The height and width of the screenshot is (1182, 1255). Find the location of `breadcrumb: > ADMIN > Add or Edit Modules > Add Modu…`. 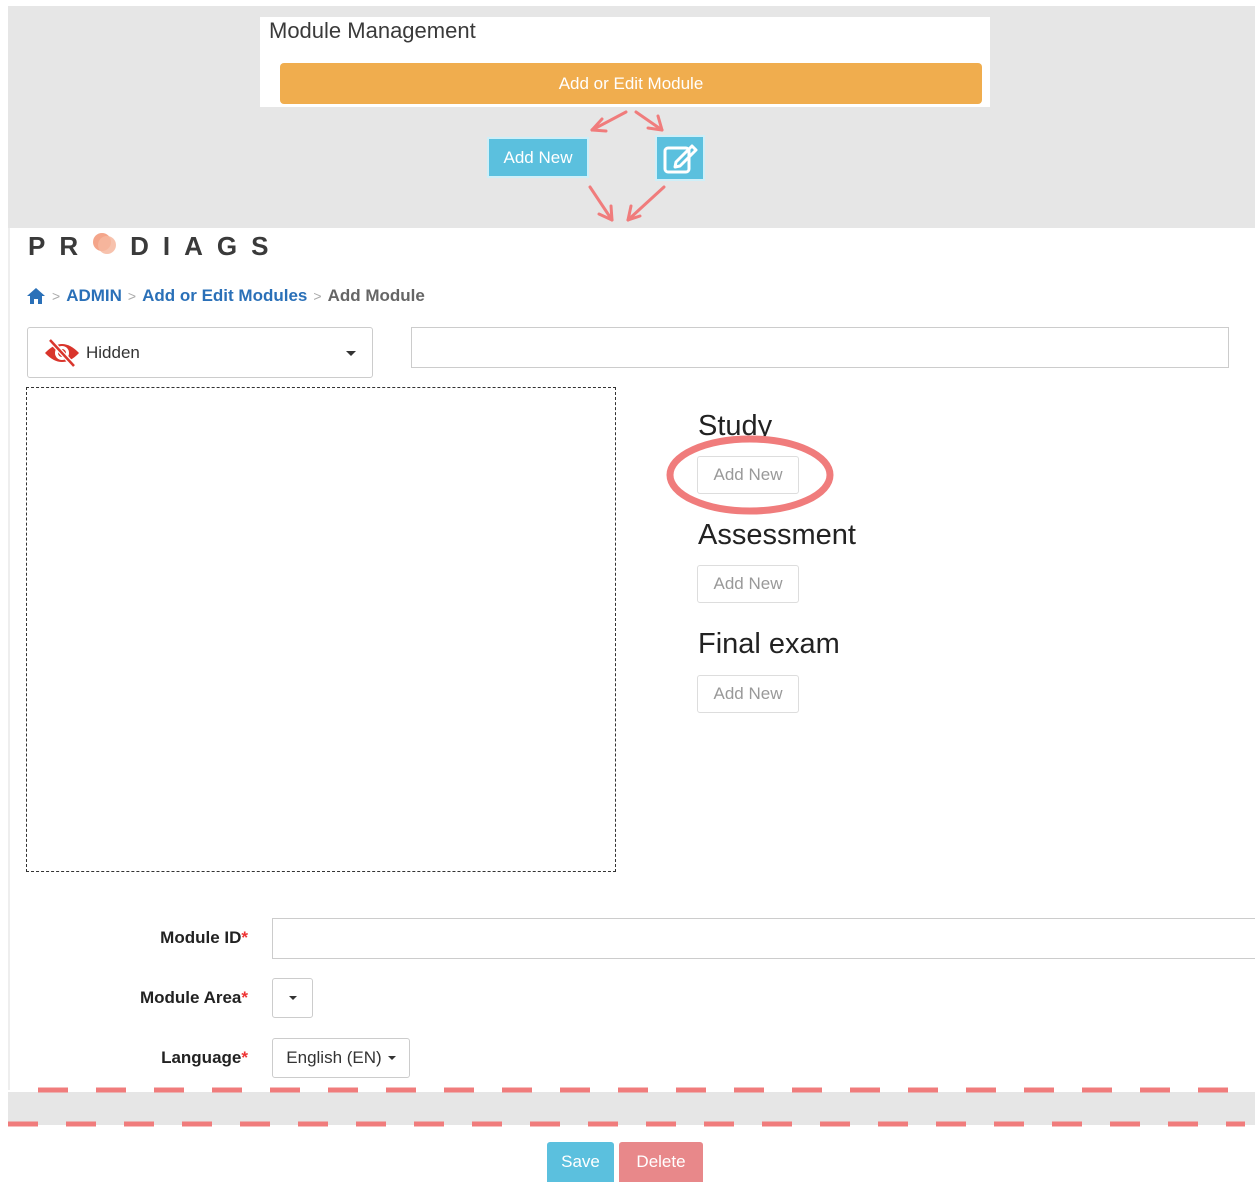

breadcrumb: > ADMIN > Add or Edit Modules > Add Modu… is located at coordinates (225, 296).